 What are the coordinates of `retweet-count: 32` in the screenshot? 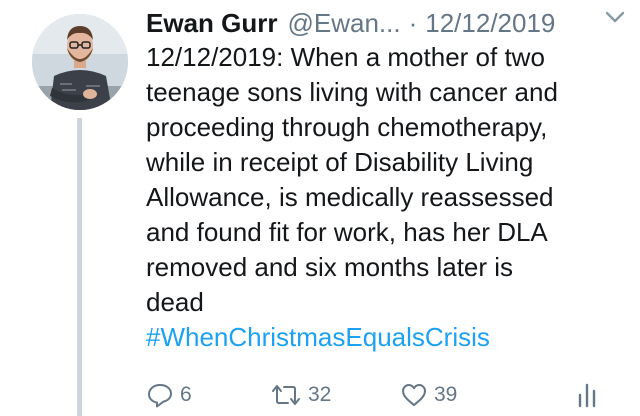 It's located at (320, 394).